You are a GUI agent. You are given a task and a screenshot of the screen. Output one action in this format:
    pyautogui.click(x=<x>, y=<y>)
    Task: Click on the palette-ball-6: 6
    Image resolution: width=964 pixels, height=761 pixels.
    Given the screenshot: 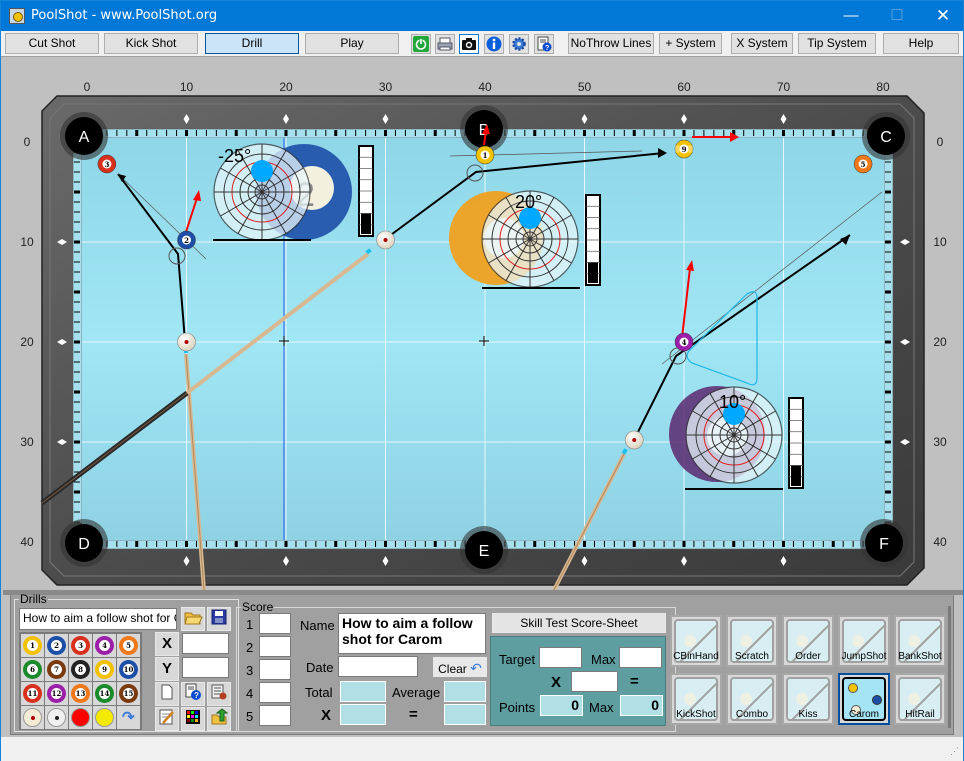 What is the action you would take?
    pyautogui.click(x=32, y=669)
    